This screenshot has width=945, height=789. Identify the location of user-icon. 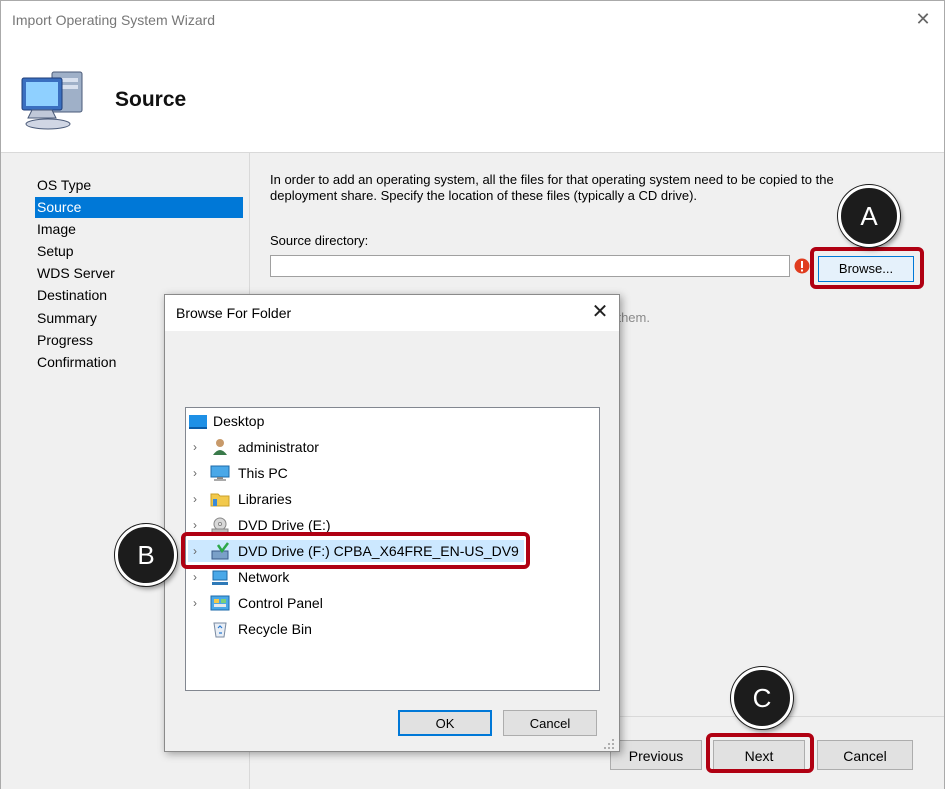
(220, 447).